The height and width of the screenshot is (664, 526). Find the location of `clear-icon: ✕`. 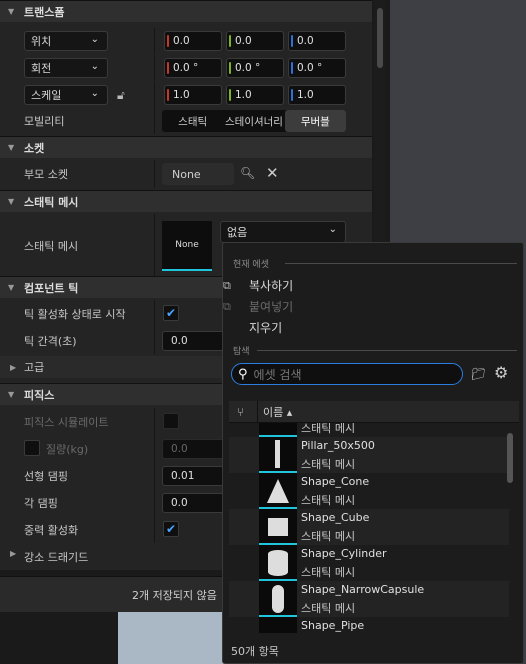

clear-icon: ✕ is located at coordinates (272, 173).